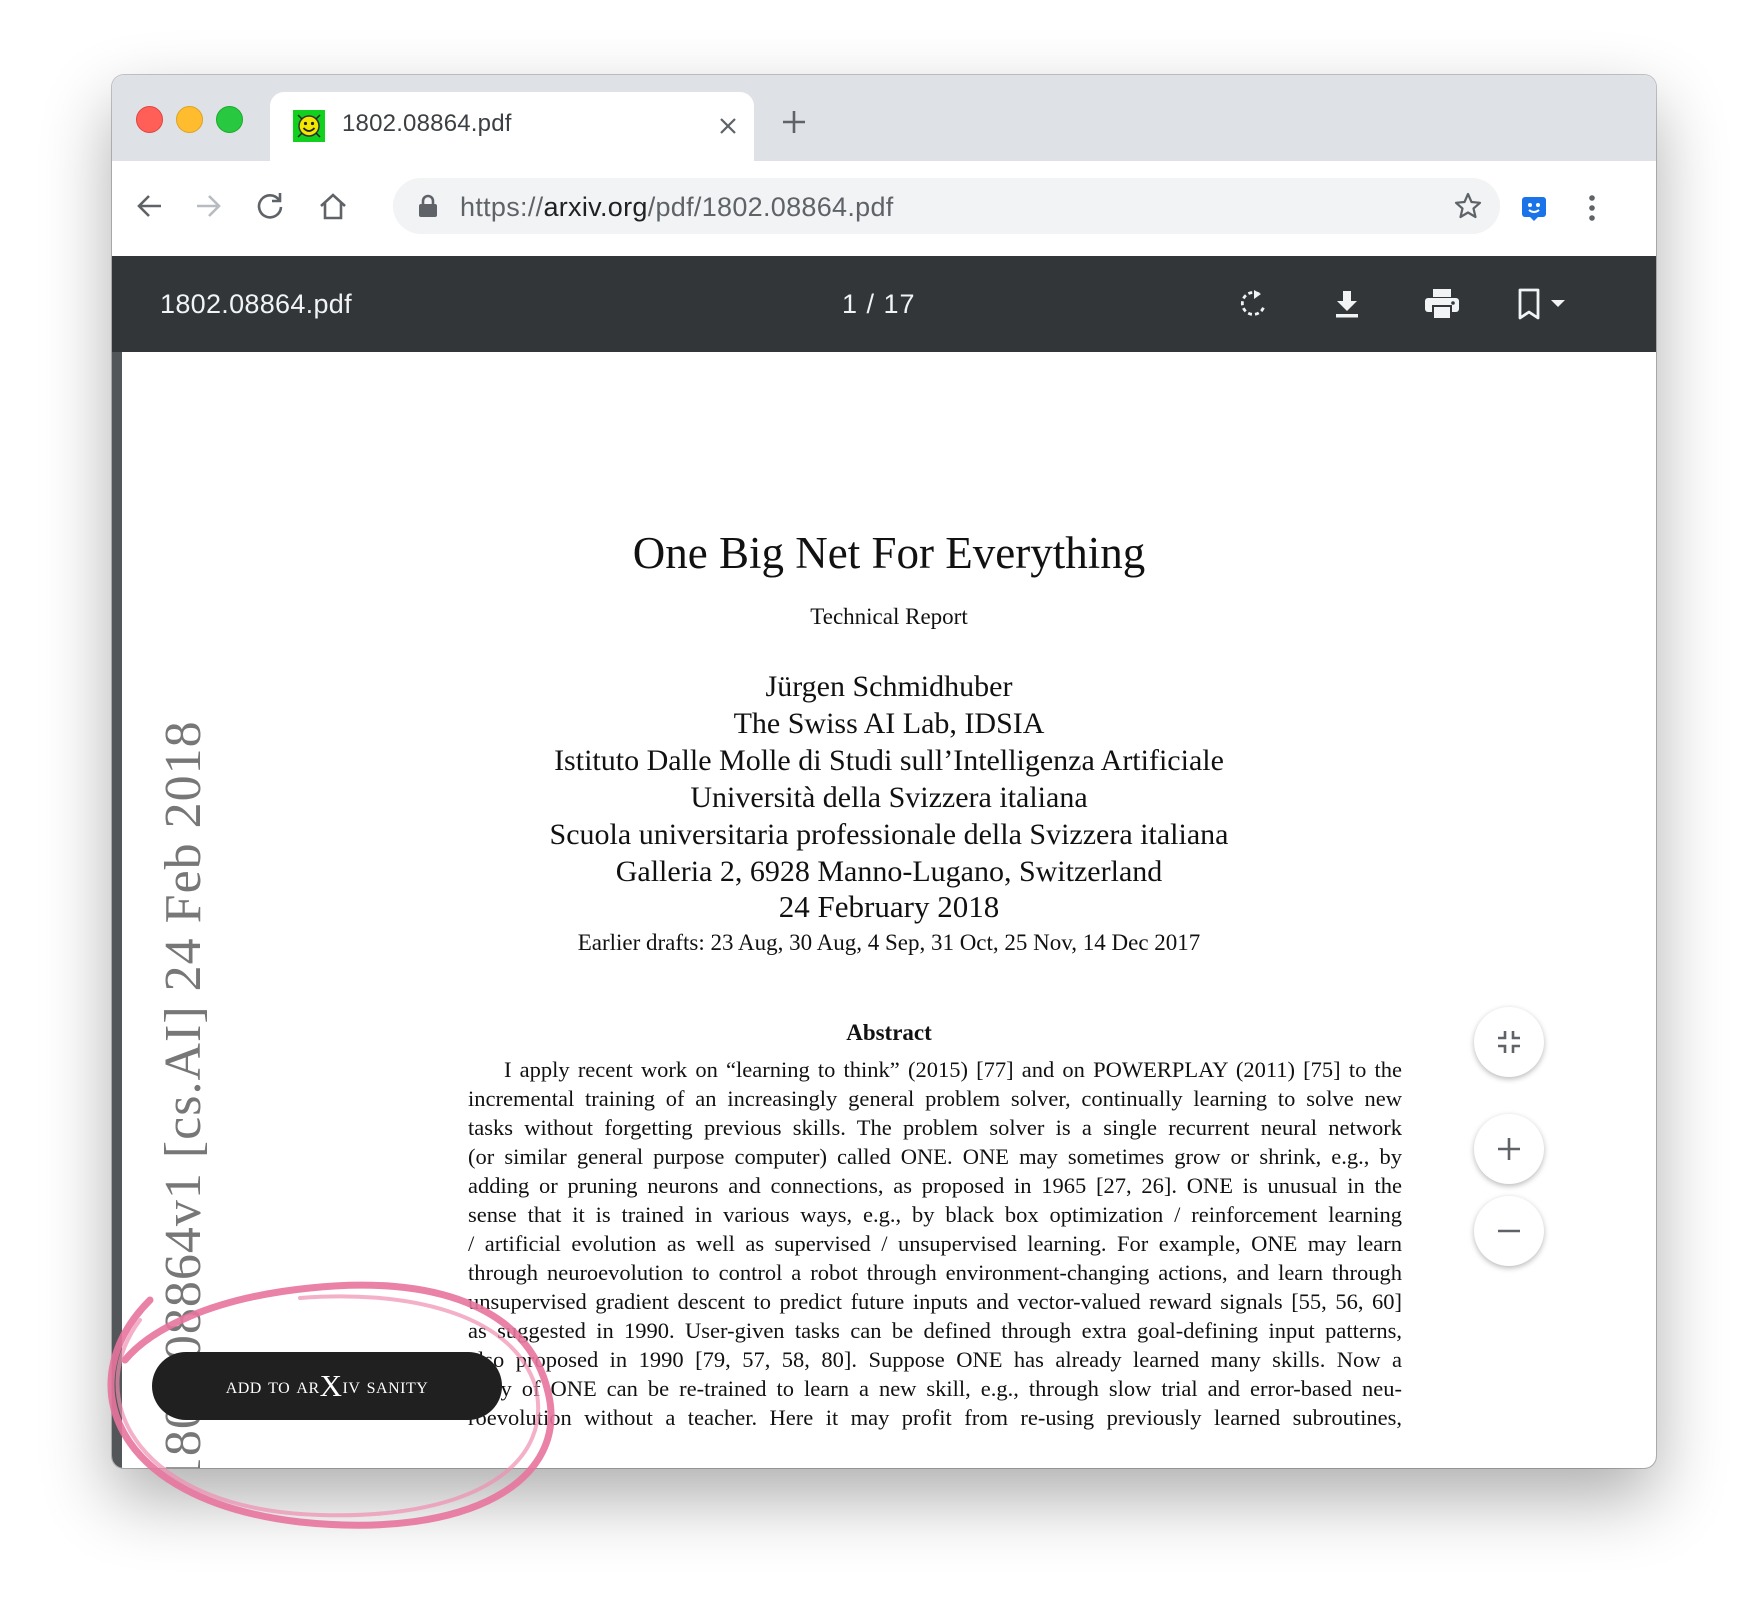 This screenshot has height=1612, width=1762. I want to click on minimize-window-button, so click(189, 119).